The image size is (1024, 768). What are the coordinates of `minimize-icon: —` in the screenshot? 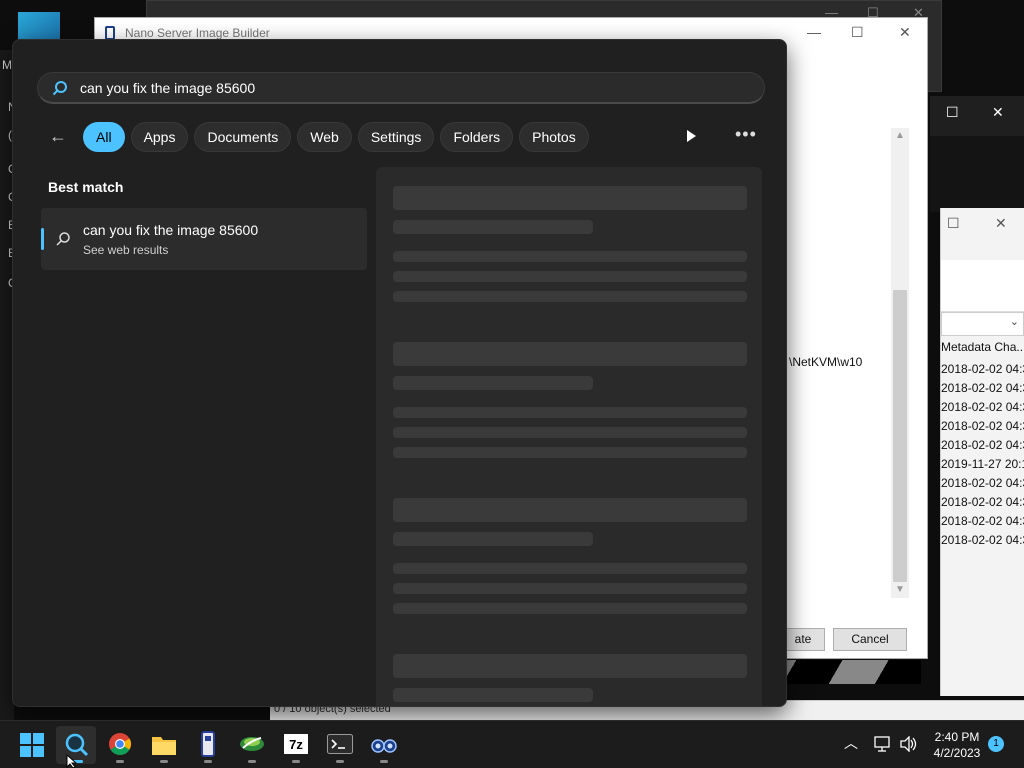 It's located at (814, 32).